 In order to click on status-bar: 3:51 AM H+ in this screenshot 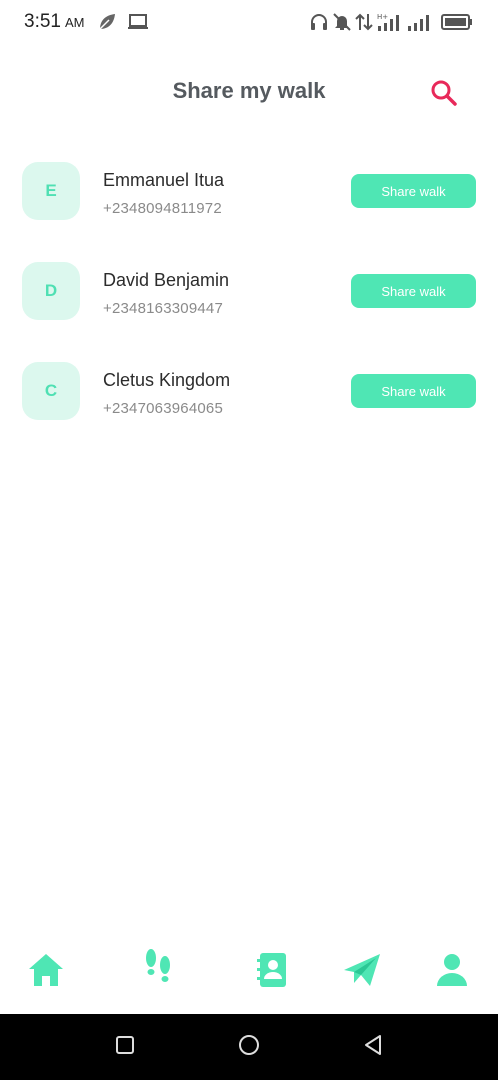, I will do `click(249, 23)`.